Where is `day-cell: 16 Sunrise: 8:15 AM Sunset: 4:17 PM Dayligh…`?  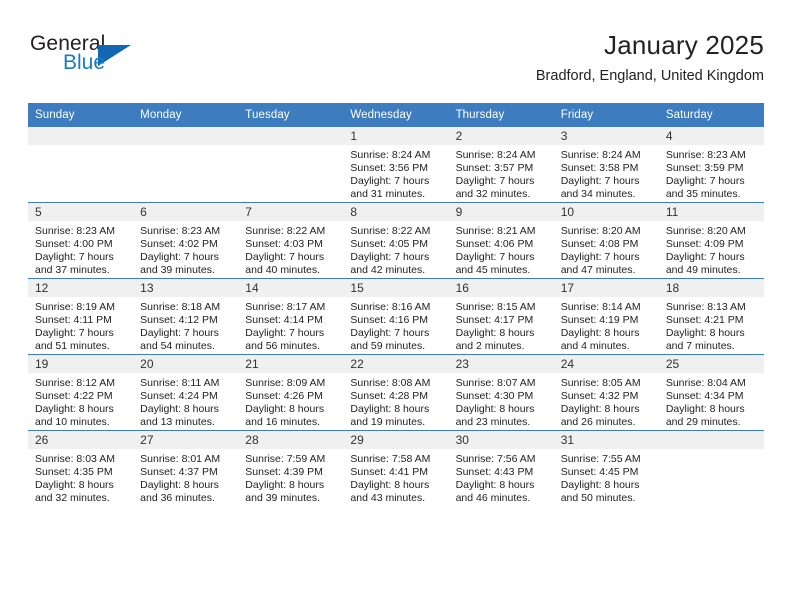 day-cell: 16 Sunrise: 8:15 AM Sunset: 4:17 PM Dayligh… is located at coordinates (501, 316).